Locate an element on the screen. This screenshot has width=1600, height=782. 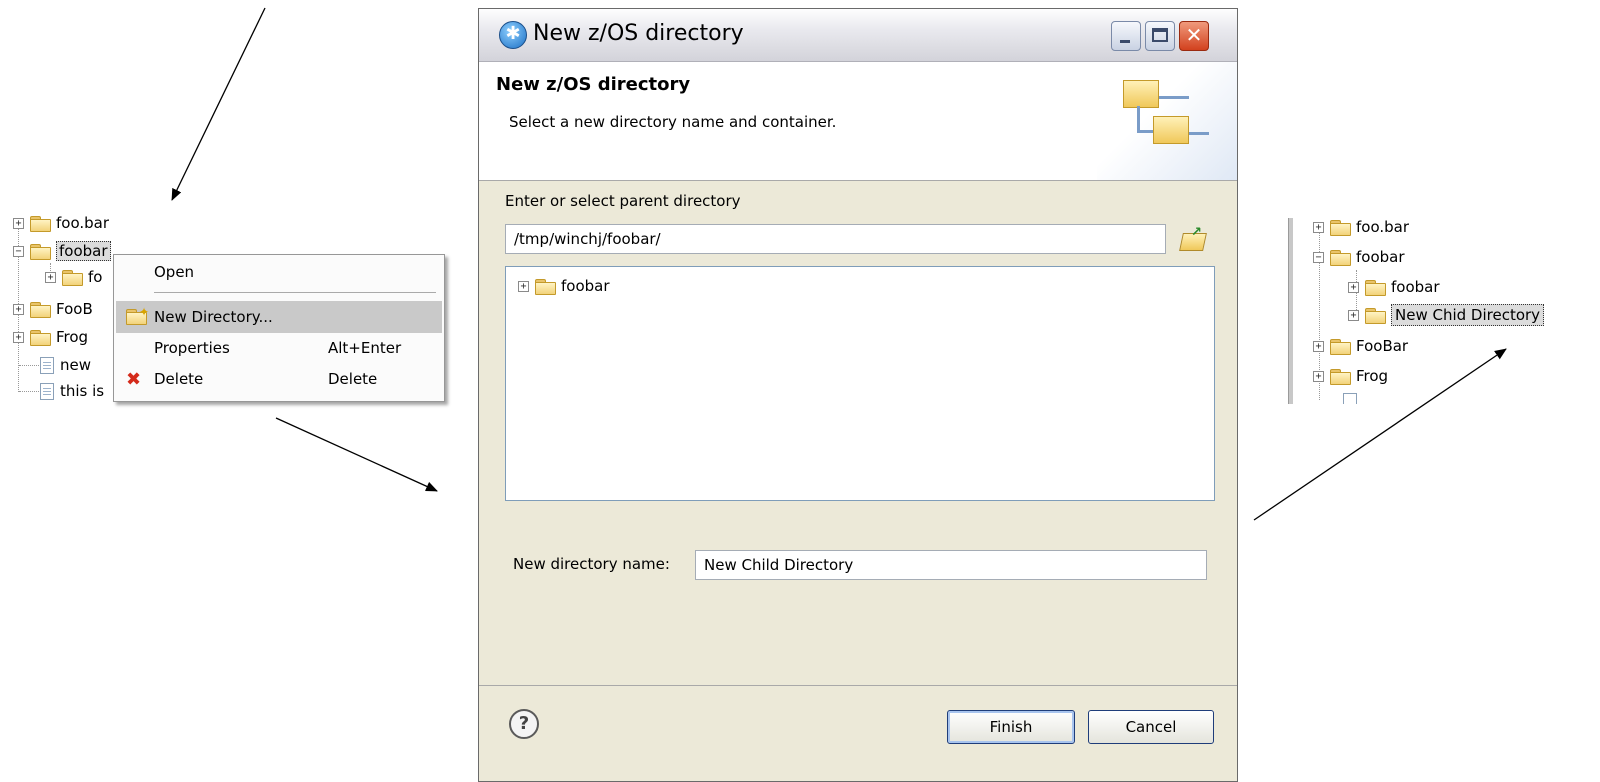
title-bar: ✱ New z/OS directory ✕ is located at coordinates (858, 35).